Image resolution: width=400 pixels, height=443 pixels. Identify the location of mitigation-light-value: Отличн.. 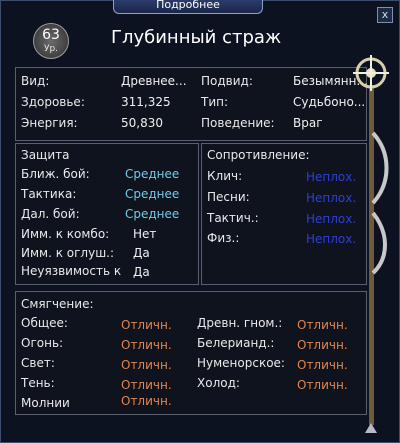
(146, 365).